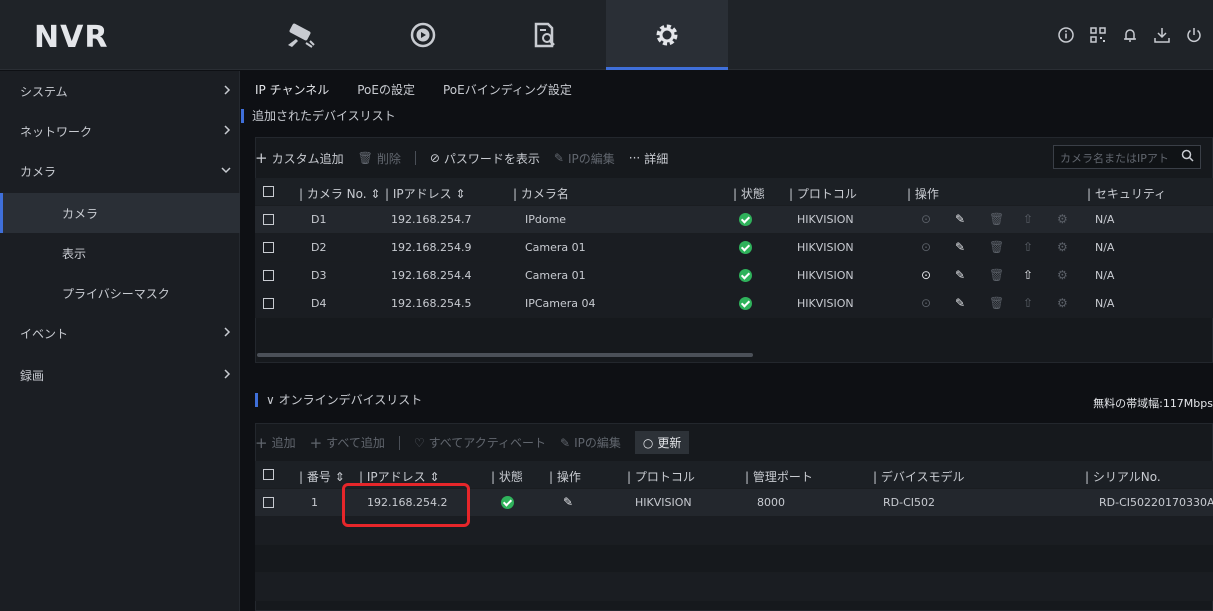 The height and width of the screenshot is (611, 1213). Describe the element at coordinates (399, 442) in the screenshot. I see `toolbar-divider` at that location.